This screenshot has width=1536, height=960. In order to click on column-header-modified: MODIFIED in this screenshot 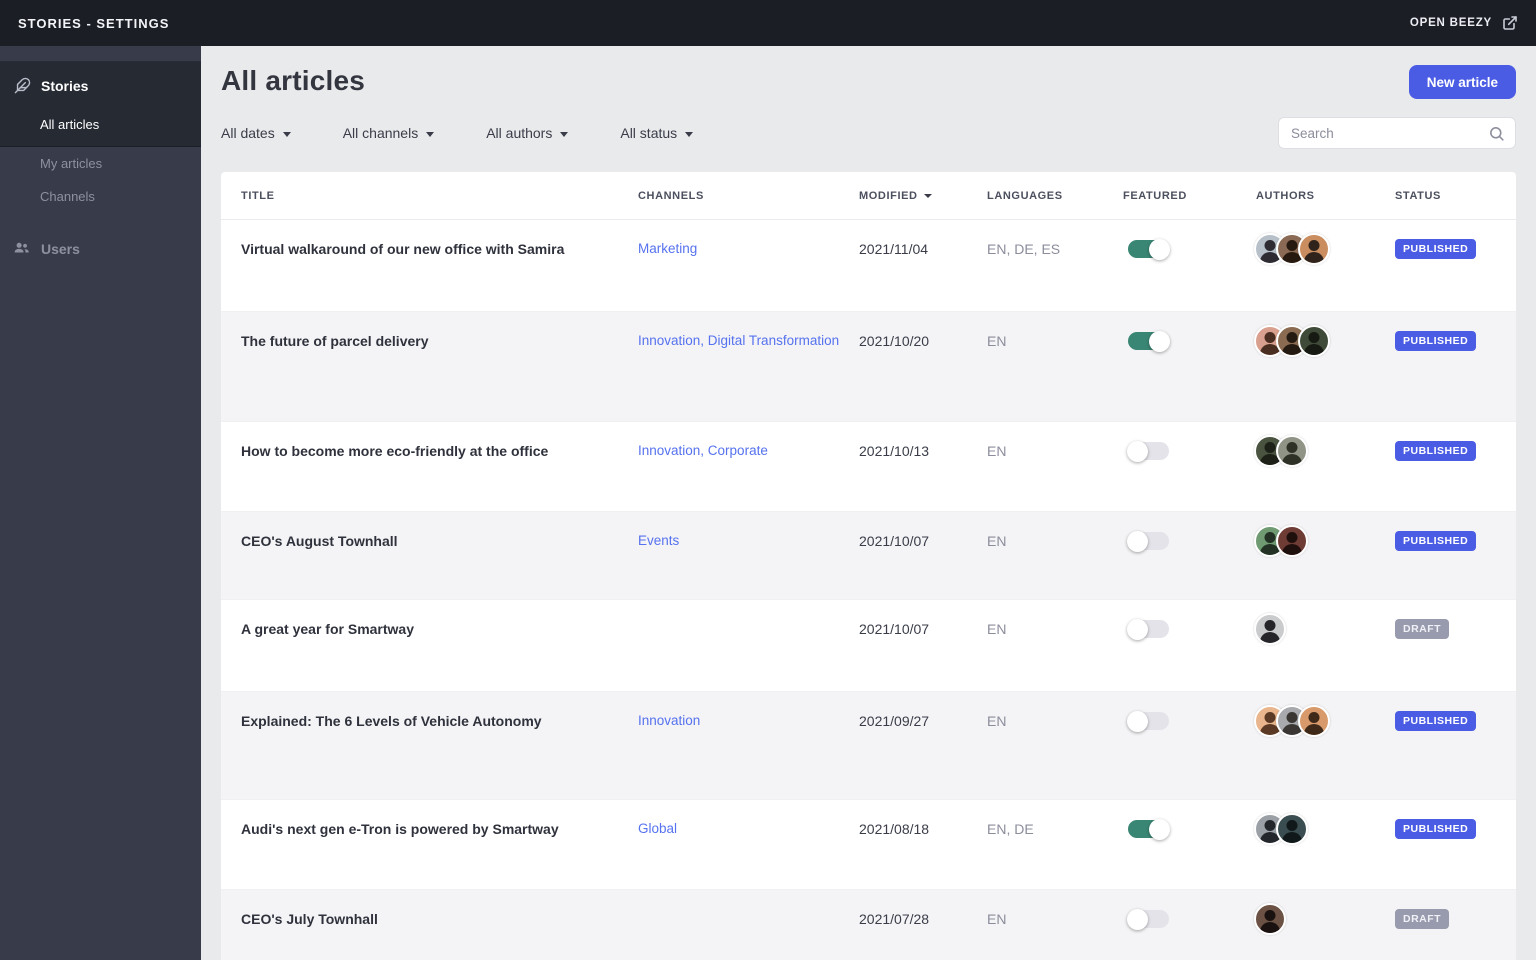, I will do `click(923, 196)`.